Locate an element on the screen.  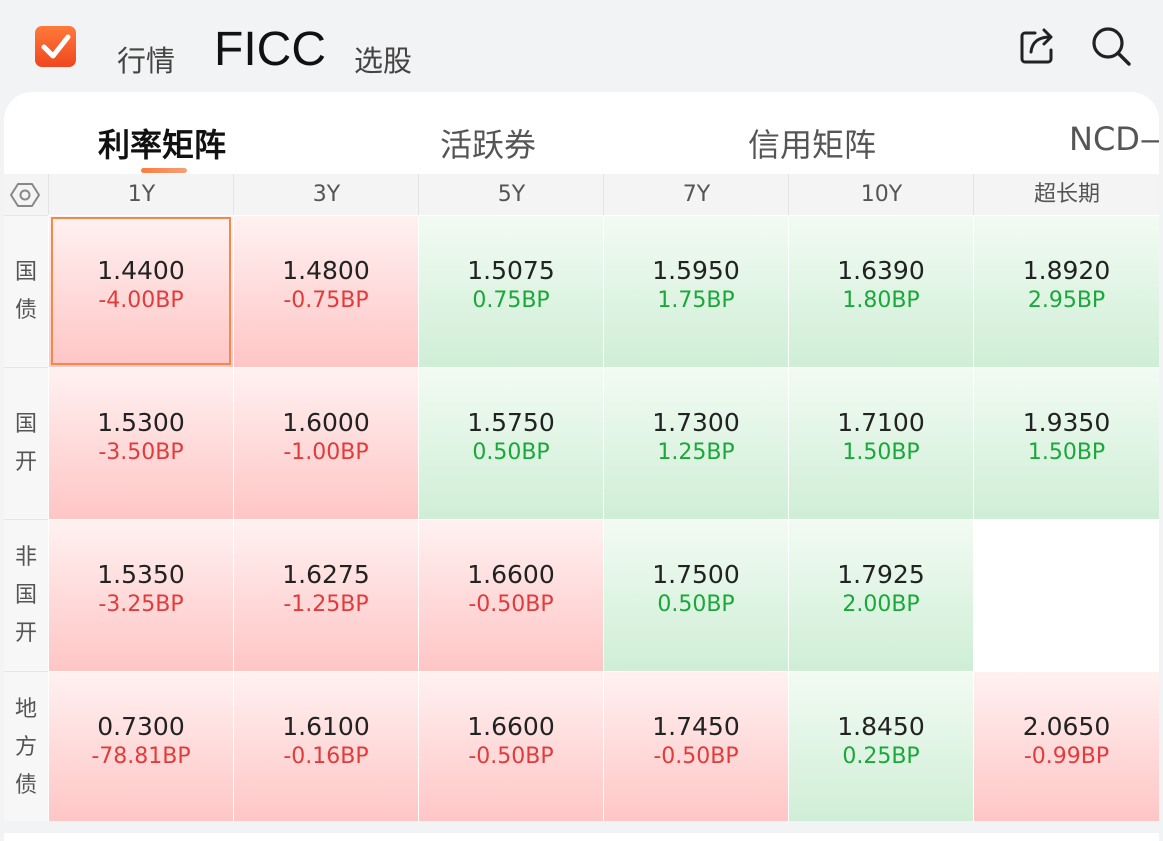
hexagon-settings-icon is located at coordinates (25, 195).